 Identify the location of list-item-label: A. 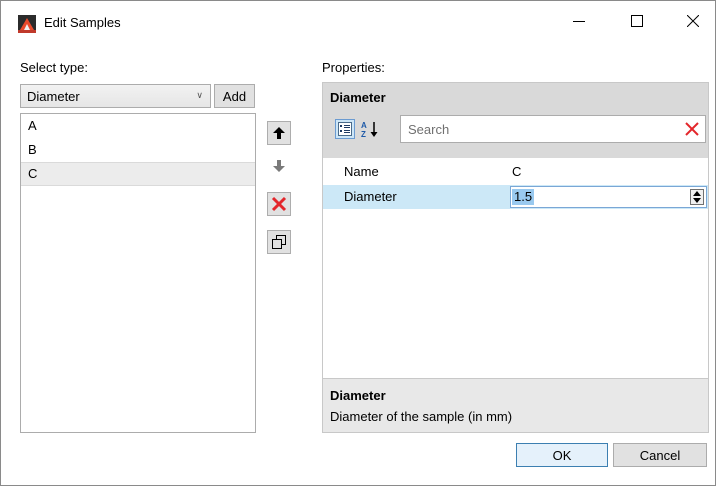
(32, 125).